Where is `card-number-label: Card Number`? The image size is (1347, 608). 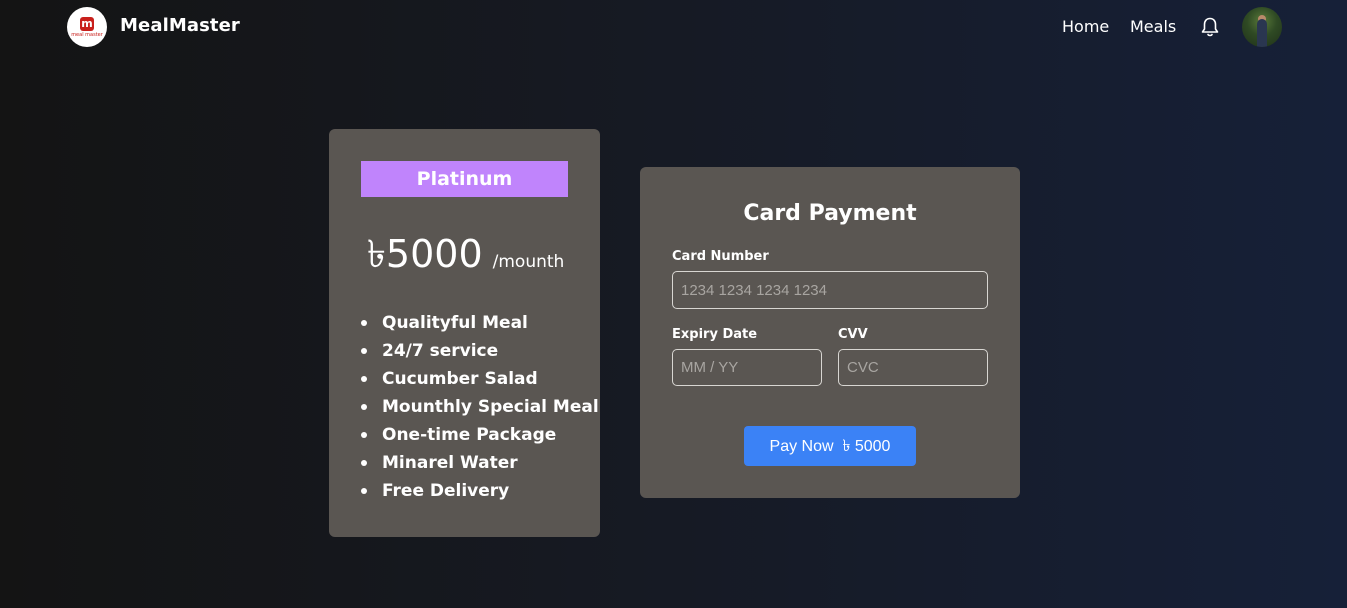
card-number-label: Card Number is located at coordinates (720, 256).